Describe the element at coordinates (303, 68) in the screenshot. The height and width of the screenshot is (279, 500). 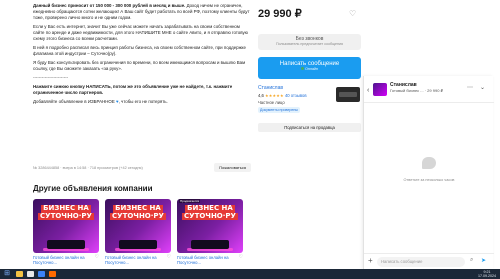
I see `online-dot-icon` at that location.